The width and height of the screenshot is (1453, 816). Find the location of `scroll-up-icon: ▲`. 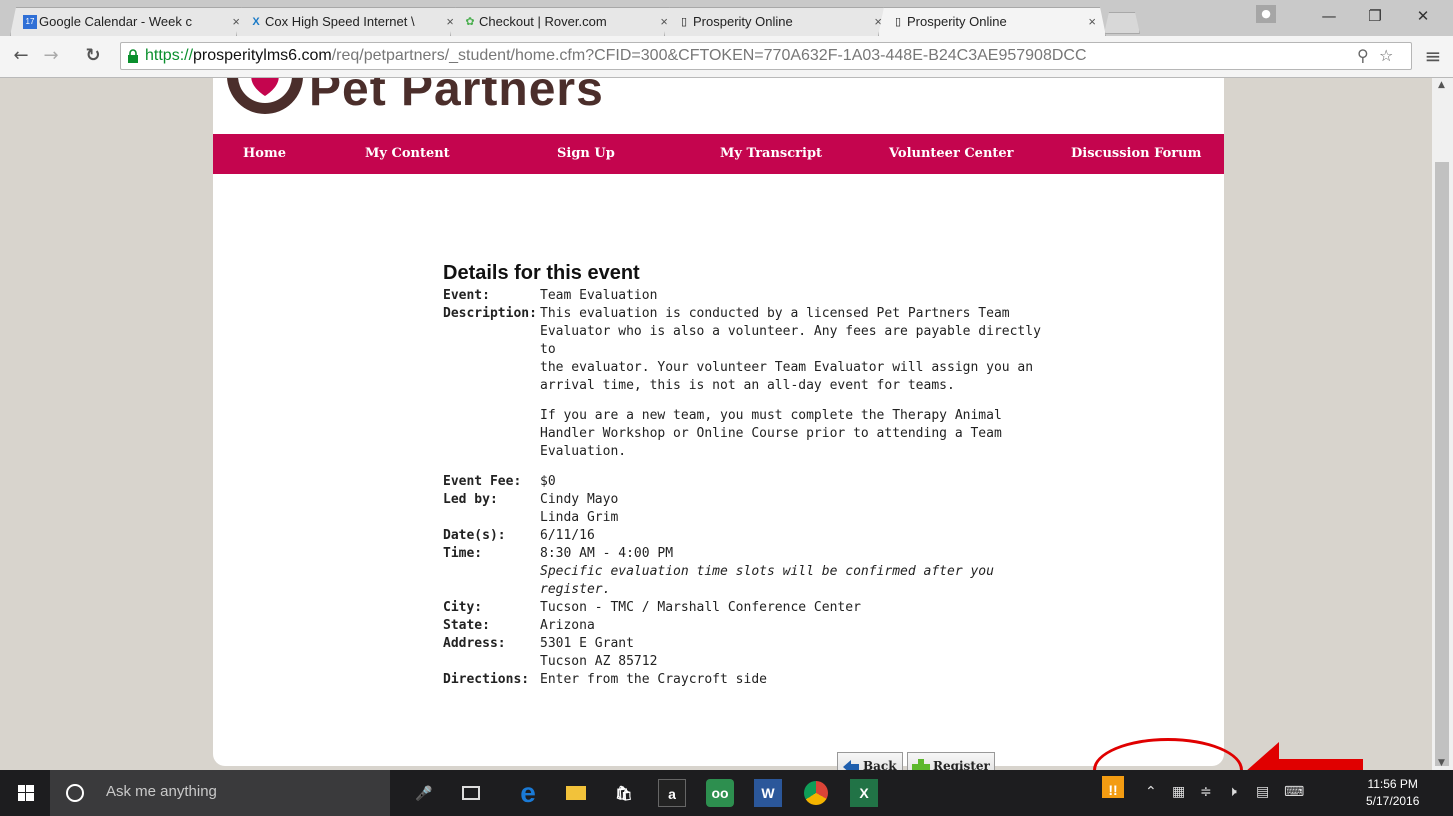

scroll-up-icon: ▲ is located at coordinates (1441, 85).